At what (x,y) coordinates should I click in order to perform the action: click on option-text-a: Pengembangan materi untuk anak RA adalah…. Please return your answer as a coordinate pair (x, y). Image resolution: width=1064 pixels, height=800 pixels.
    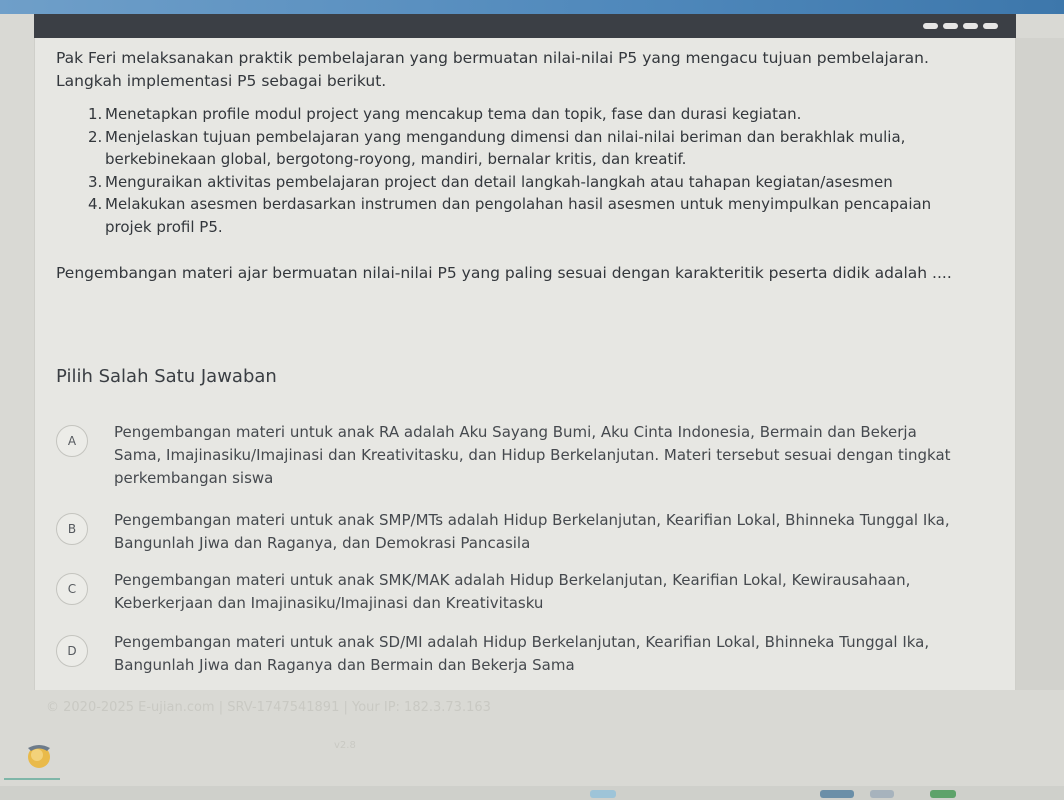
    Looking at the image, I should click on (539, 455).